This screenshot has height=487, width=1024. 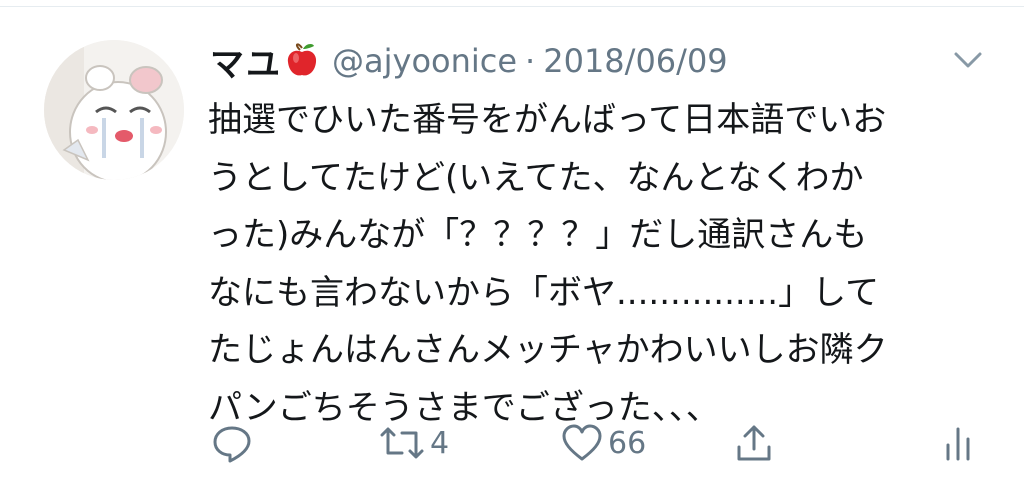 What do you see at coordinates (544, 292) in the screenshot?
I see `tweet-text-line: なにも言わないから「ボヤ...............」して` at bounding box center [544, 292].